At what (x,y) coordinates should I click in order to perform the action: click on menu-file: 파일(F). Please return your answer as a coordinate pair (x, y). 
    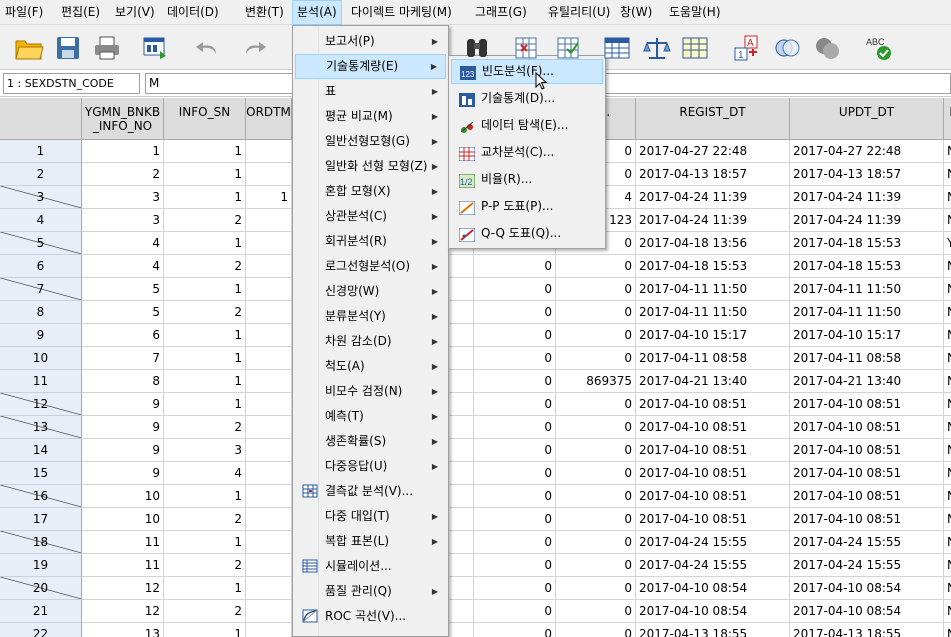
    Looking at the image, I should click on (24, 12).